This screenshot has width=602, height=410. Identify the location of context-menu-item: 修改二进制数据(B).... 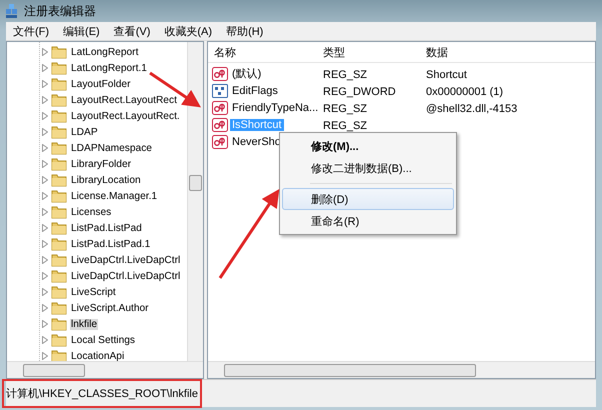
(368, 168).